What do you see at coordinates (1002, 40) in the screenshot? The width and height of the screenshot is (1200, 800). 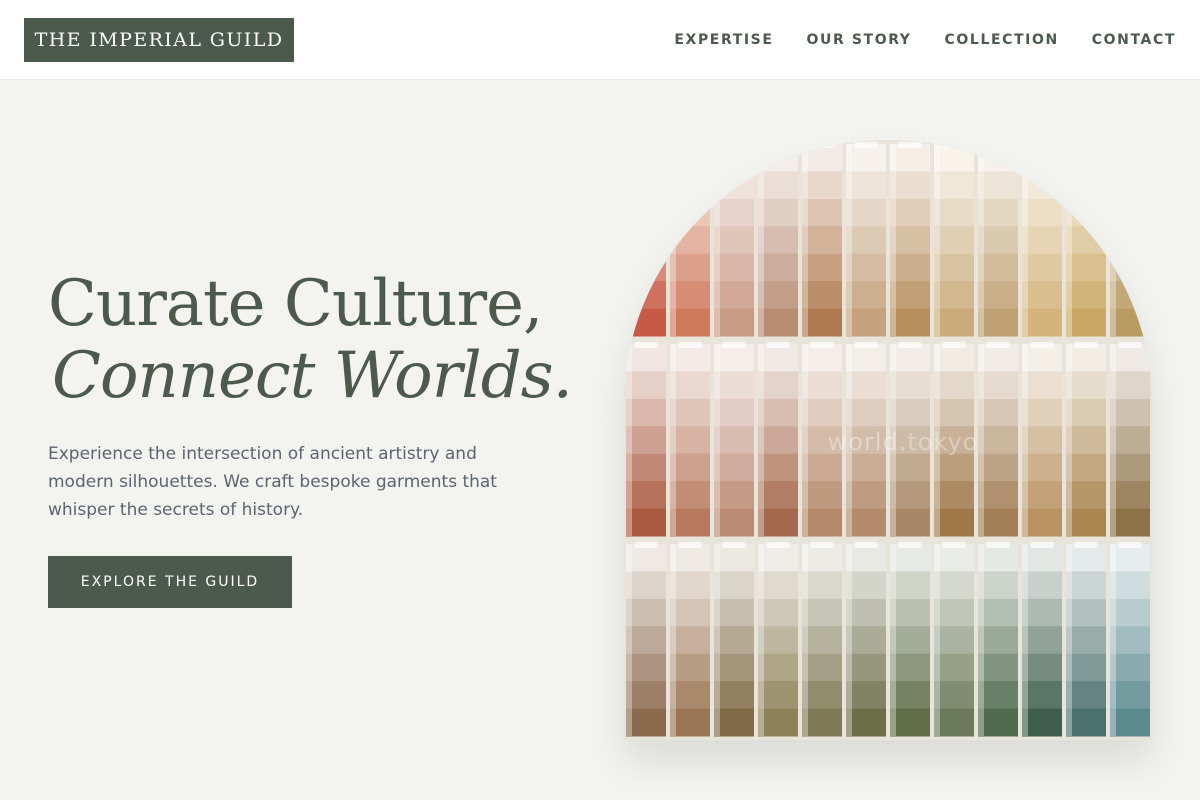 I see `nav-link-collection: COLLECTION` at bounding box center [1002, 40].